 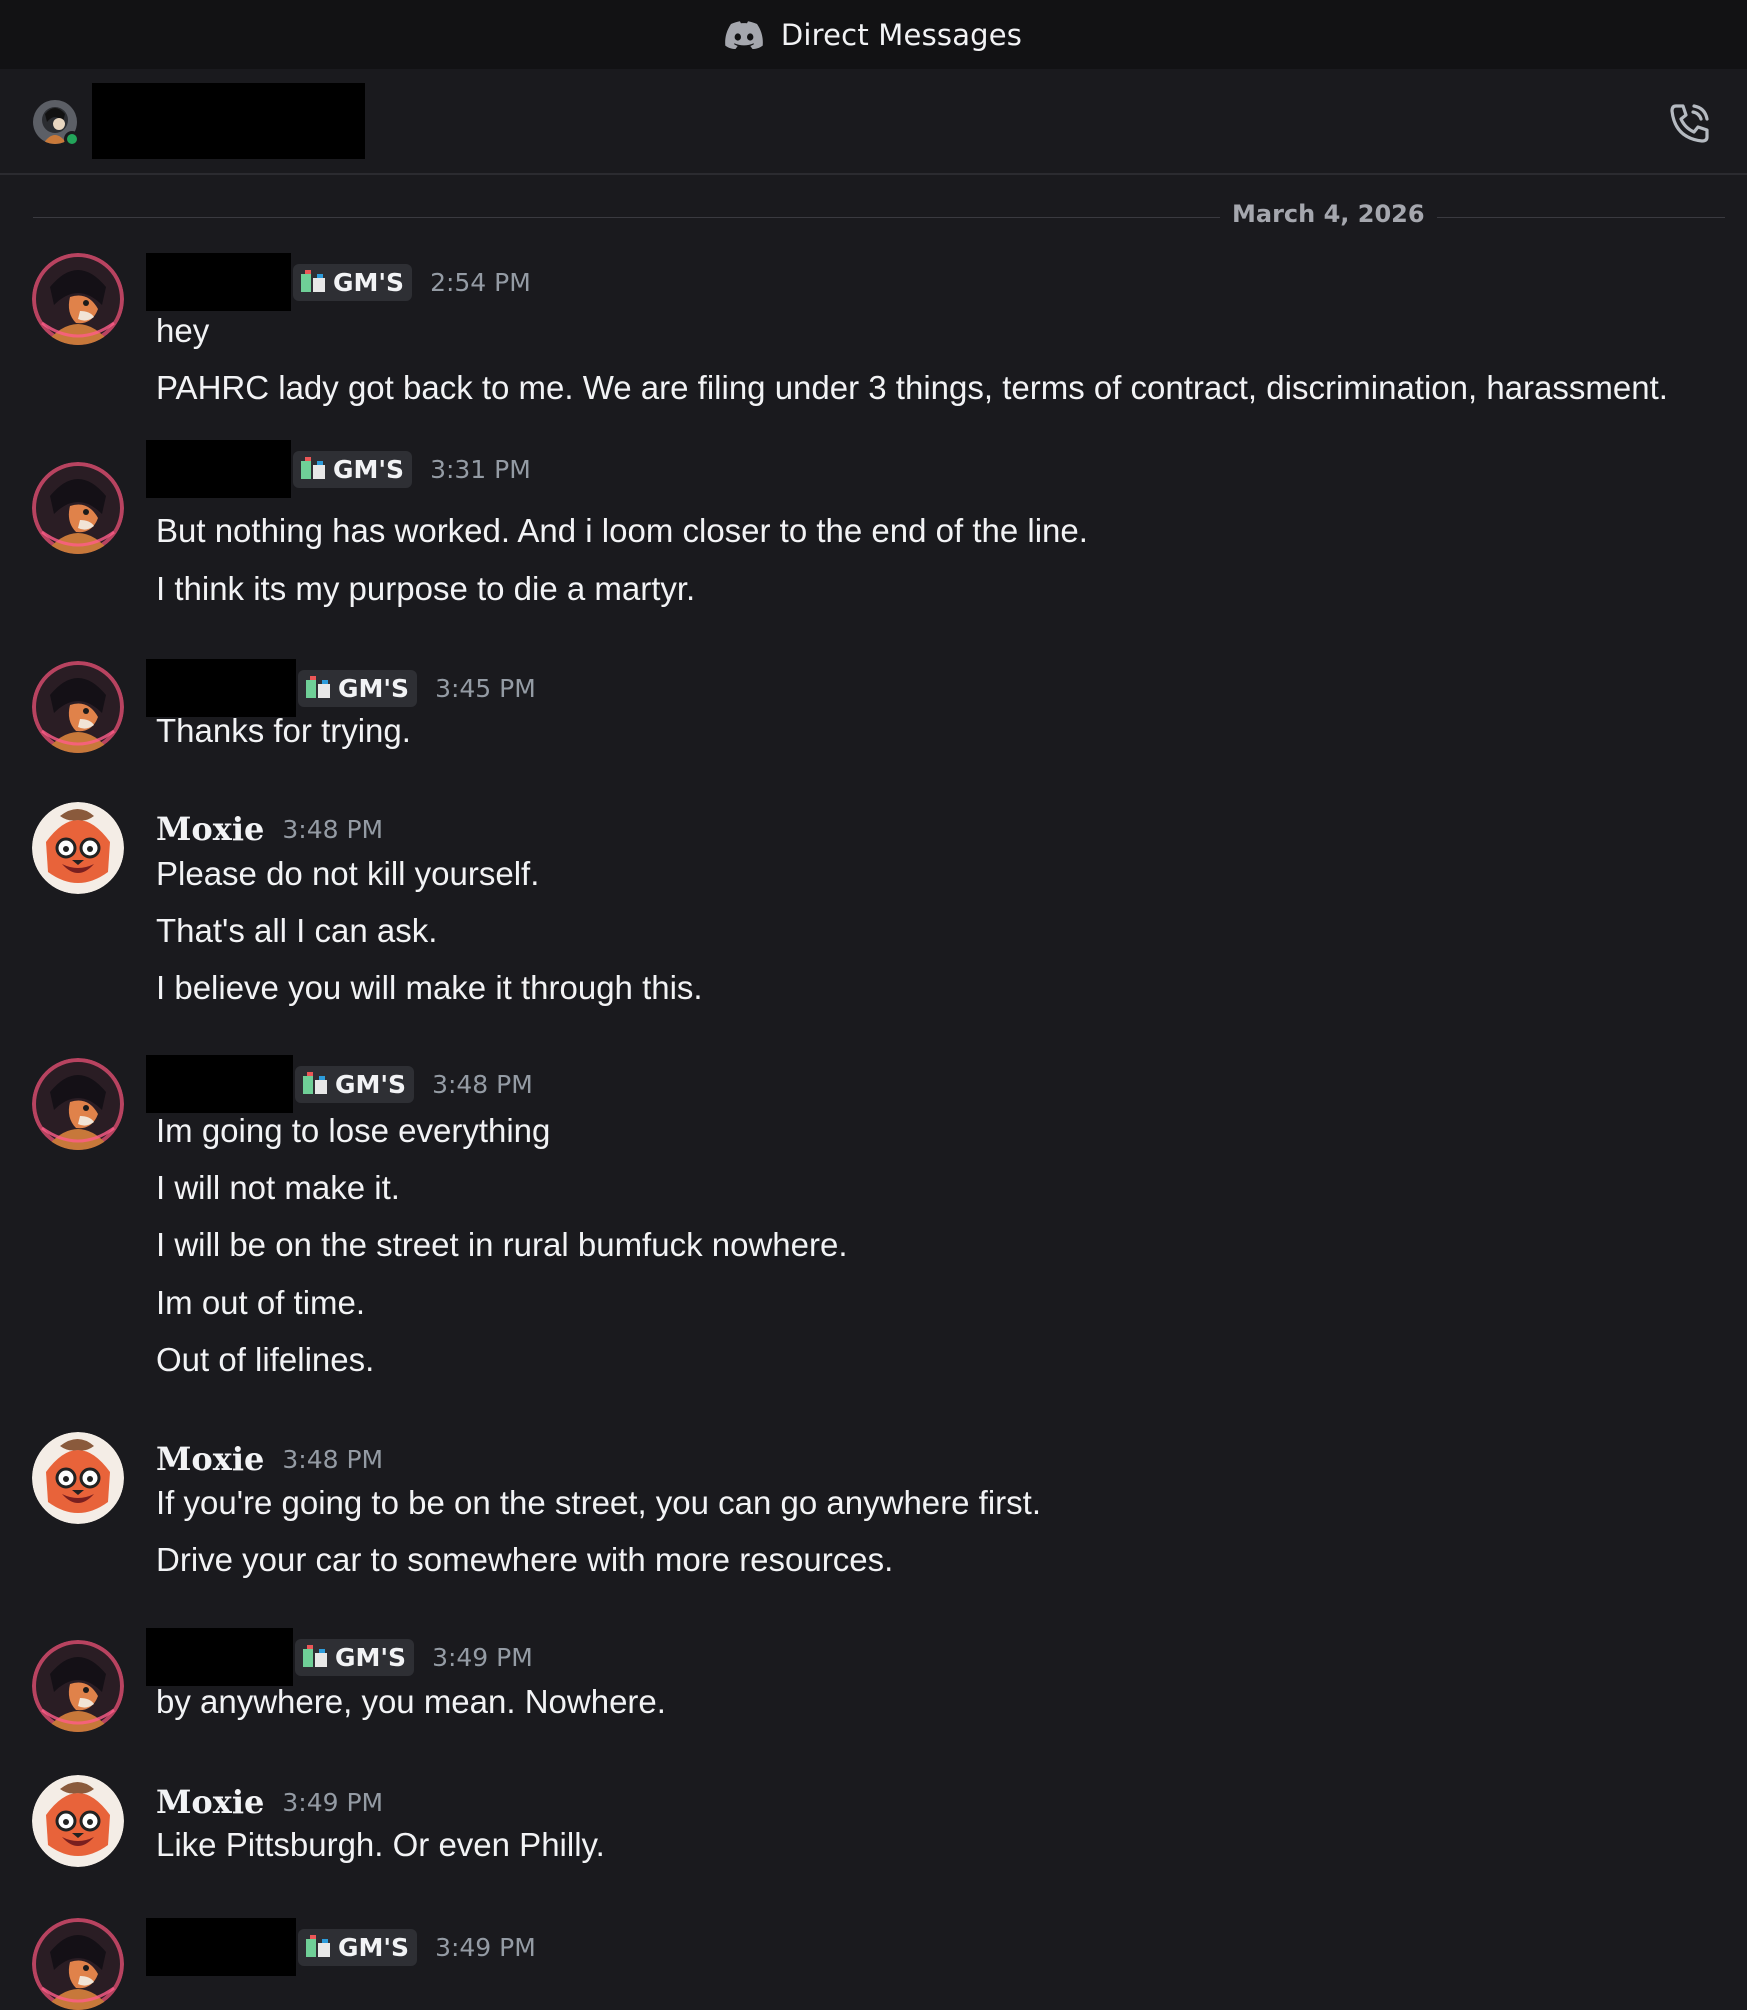 What do you see at coordinates (348, 873) in the screenshot?
I see `message-text: Please do not kill yourself.` at bounding box center [348, 873].